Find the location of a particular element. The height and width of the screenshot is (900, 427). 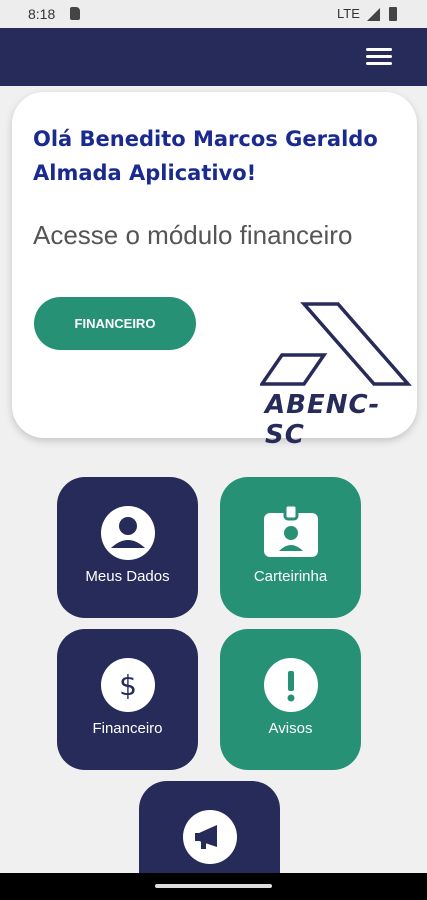

id-badge-icon is located at coordinates (291, 531).